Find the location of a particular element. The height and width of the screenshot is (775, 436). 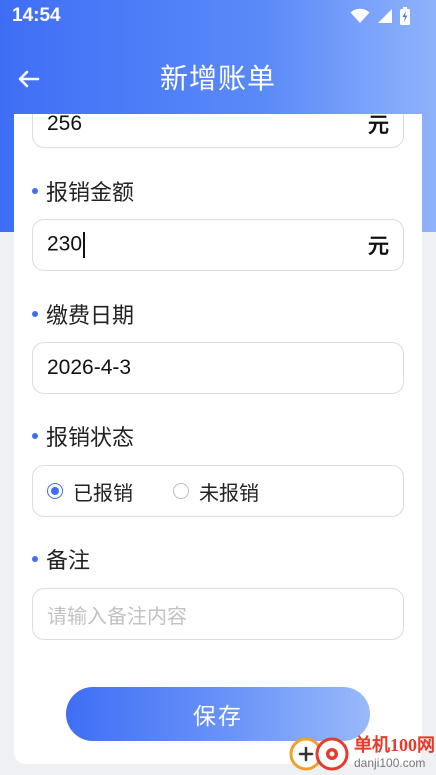

payment-date-value: 2026-4-3 is located at coordinates (89, 367).